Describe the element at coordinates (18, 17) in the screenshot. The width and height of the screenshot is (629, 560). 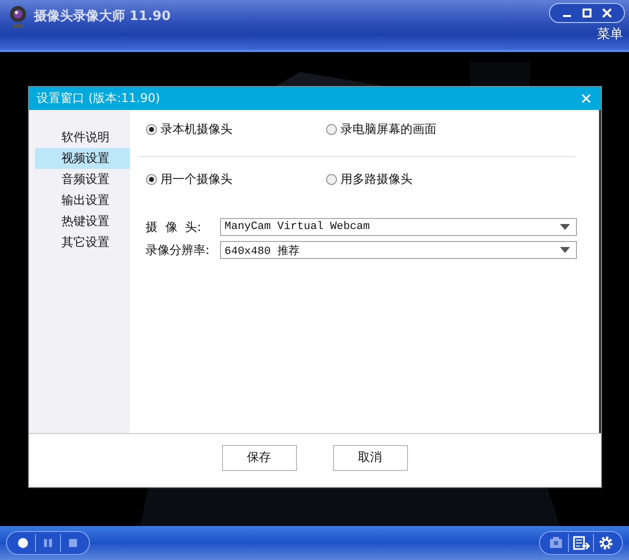
I see `camera-lens-icon` at that location.